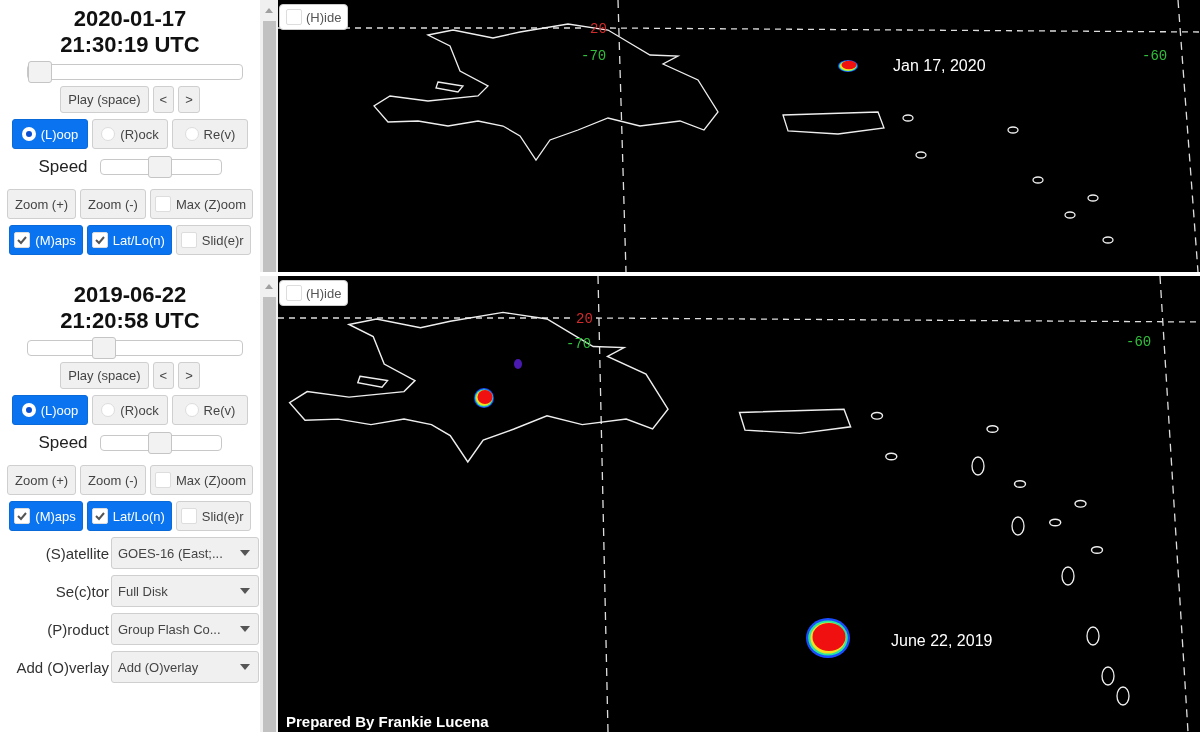 The image size is (1200, 732). Describe the element at coordinates (130, 19) in the screenshot. I see `date-text: 2020-01-17` at that location.